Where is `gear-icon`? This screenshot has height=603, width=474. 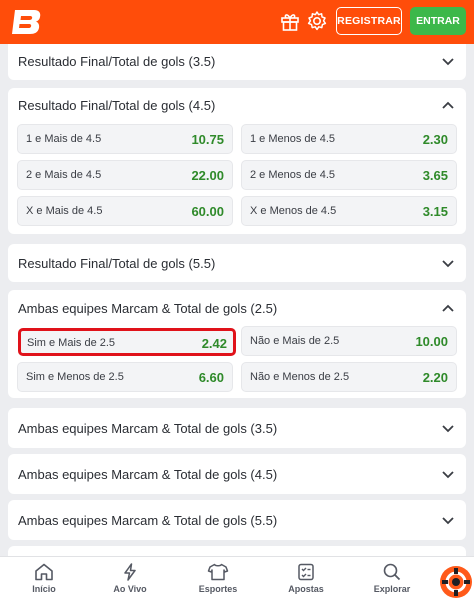
gear-icon is located at coordinates (317, 21).